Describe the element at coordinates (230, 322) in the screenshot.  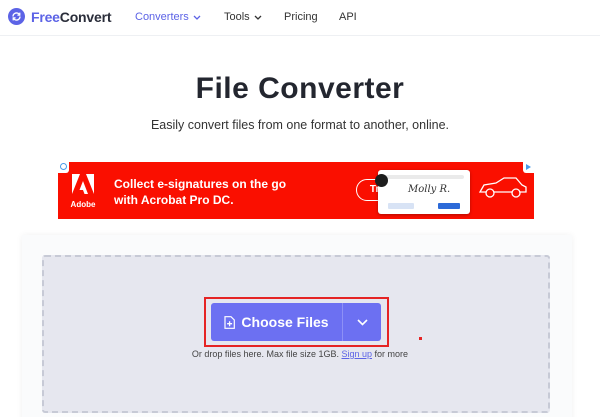
I see `file-plus-icon` at that location.